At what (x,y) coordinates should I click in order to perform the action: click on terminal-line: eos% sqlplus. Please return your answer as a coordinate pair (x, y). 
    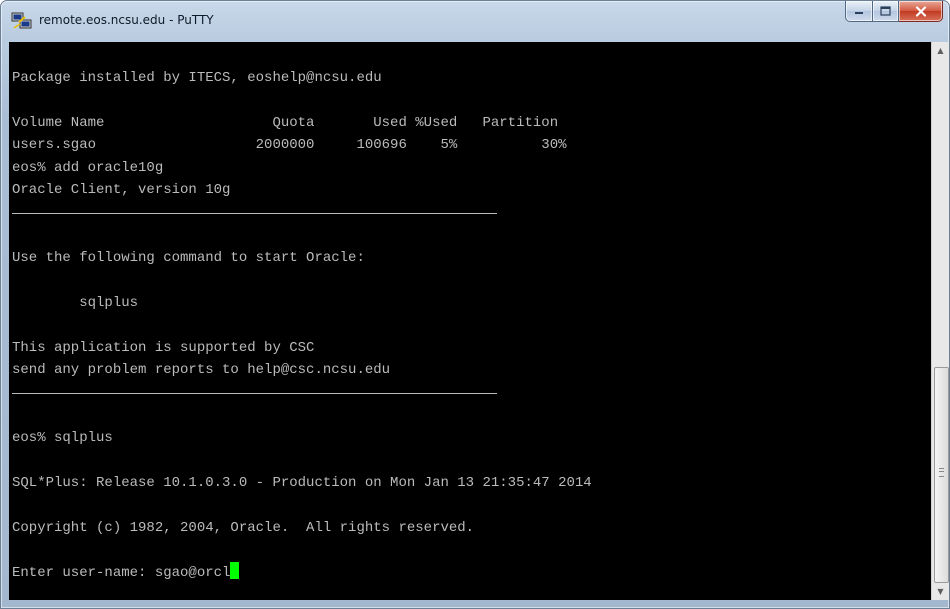
    Looking at the image, I should click on (62, 437).